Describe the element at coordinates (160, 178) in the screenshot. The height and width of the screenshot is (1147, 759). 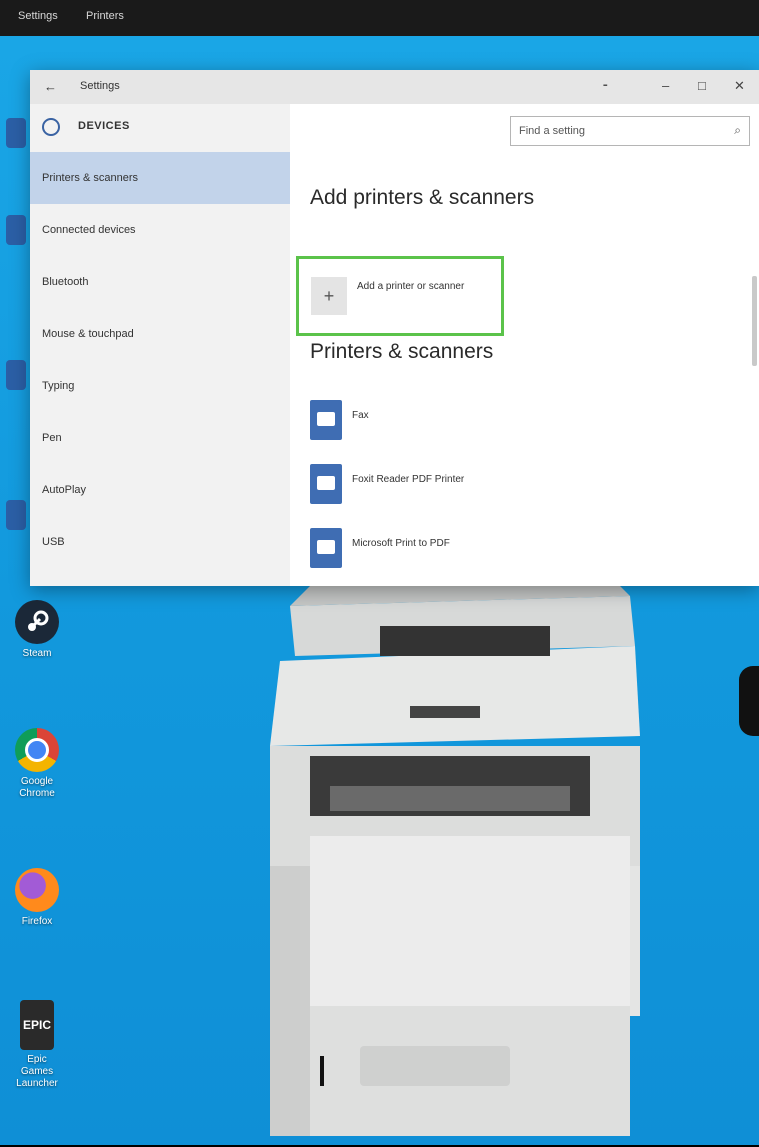
I see `sidebar-item-printers-scanners: Printers & scanners` at that location.